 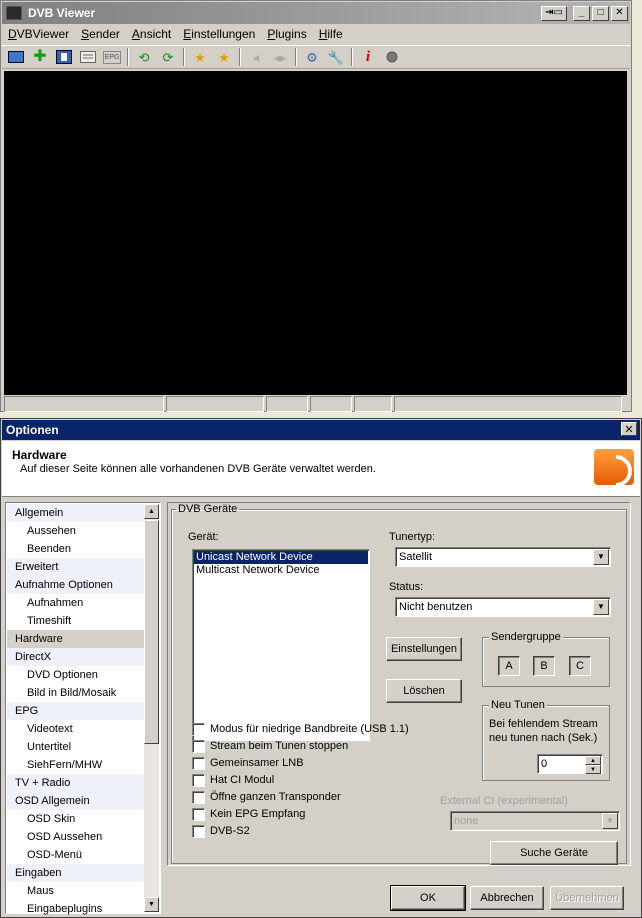 I want to click on checkbox-row: Hat CI Modul, so click(x=233, y=780).